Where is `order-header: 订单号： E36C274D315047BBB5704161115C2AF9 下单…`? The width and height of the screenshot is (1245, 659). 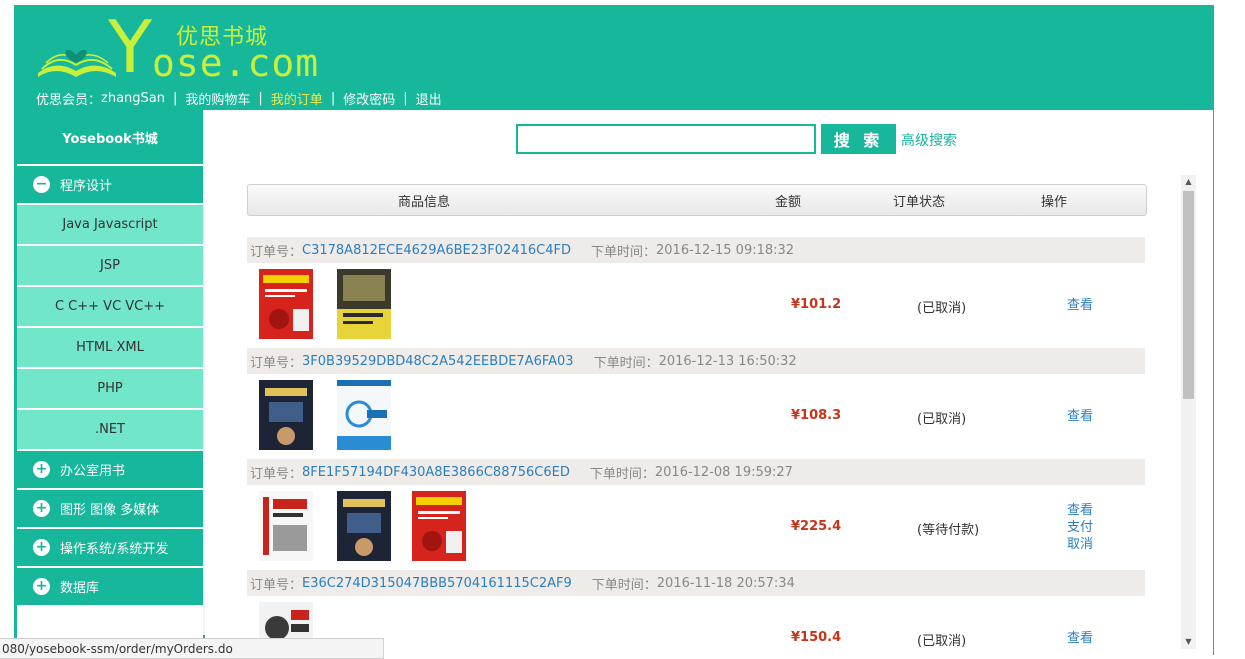 order-header: 订单号： E36C274D315047BBB5704161115C2AF9 下单… is located at coordinates (696, 583).